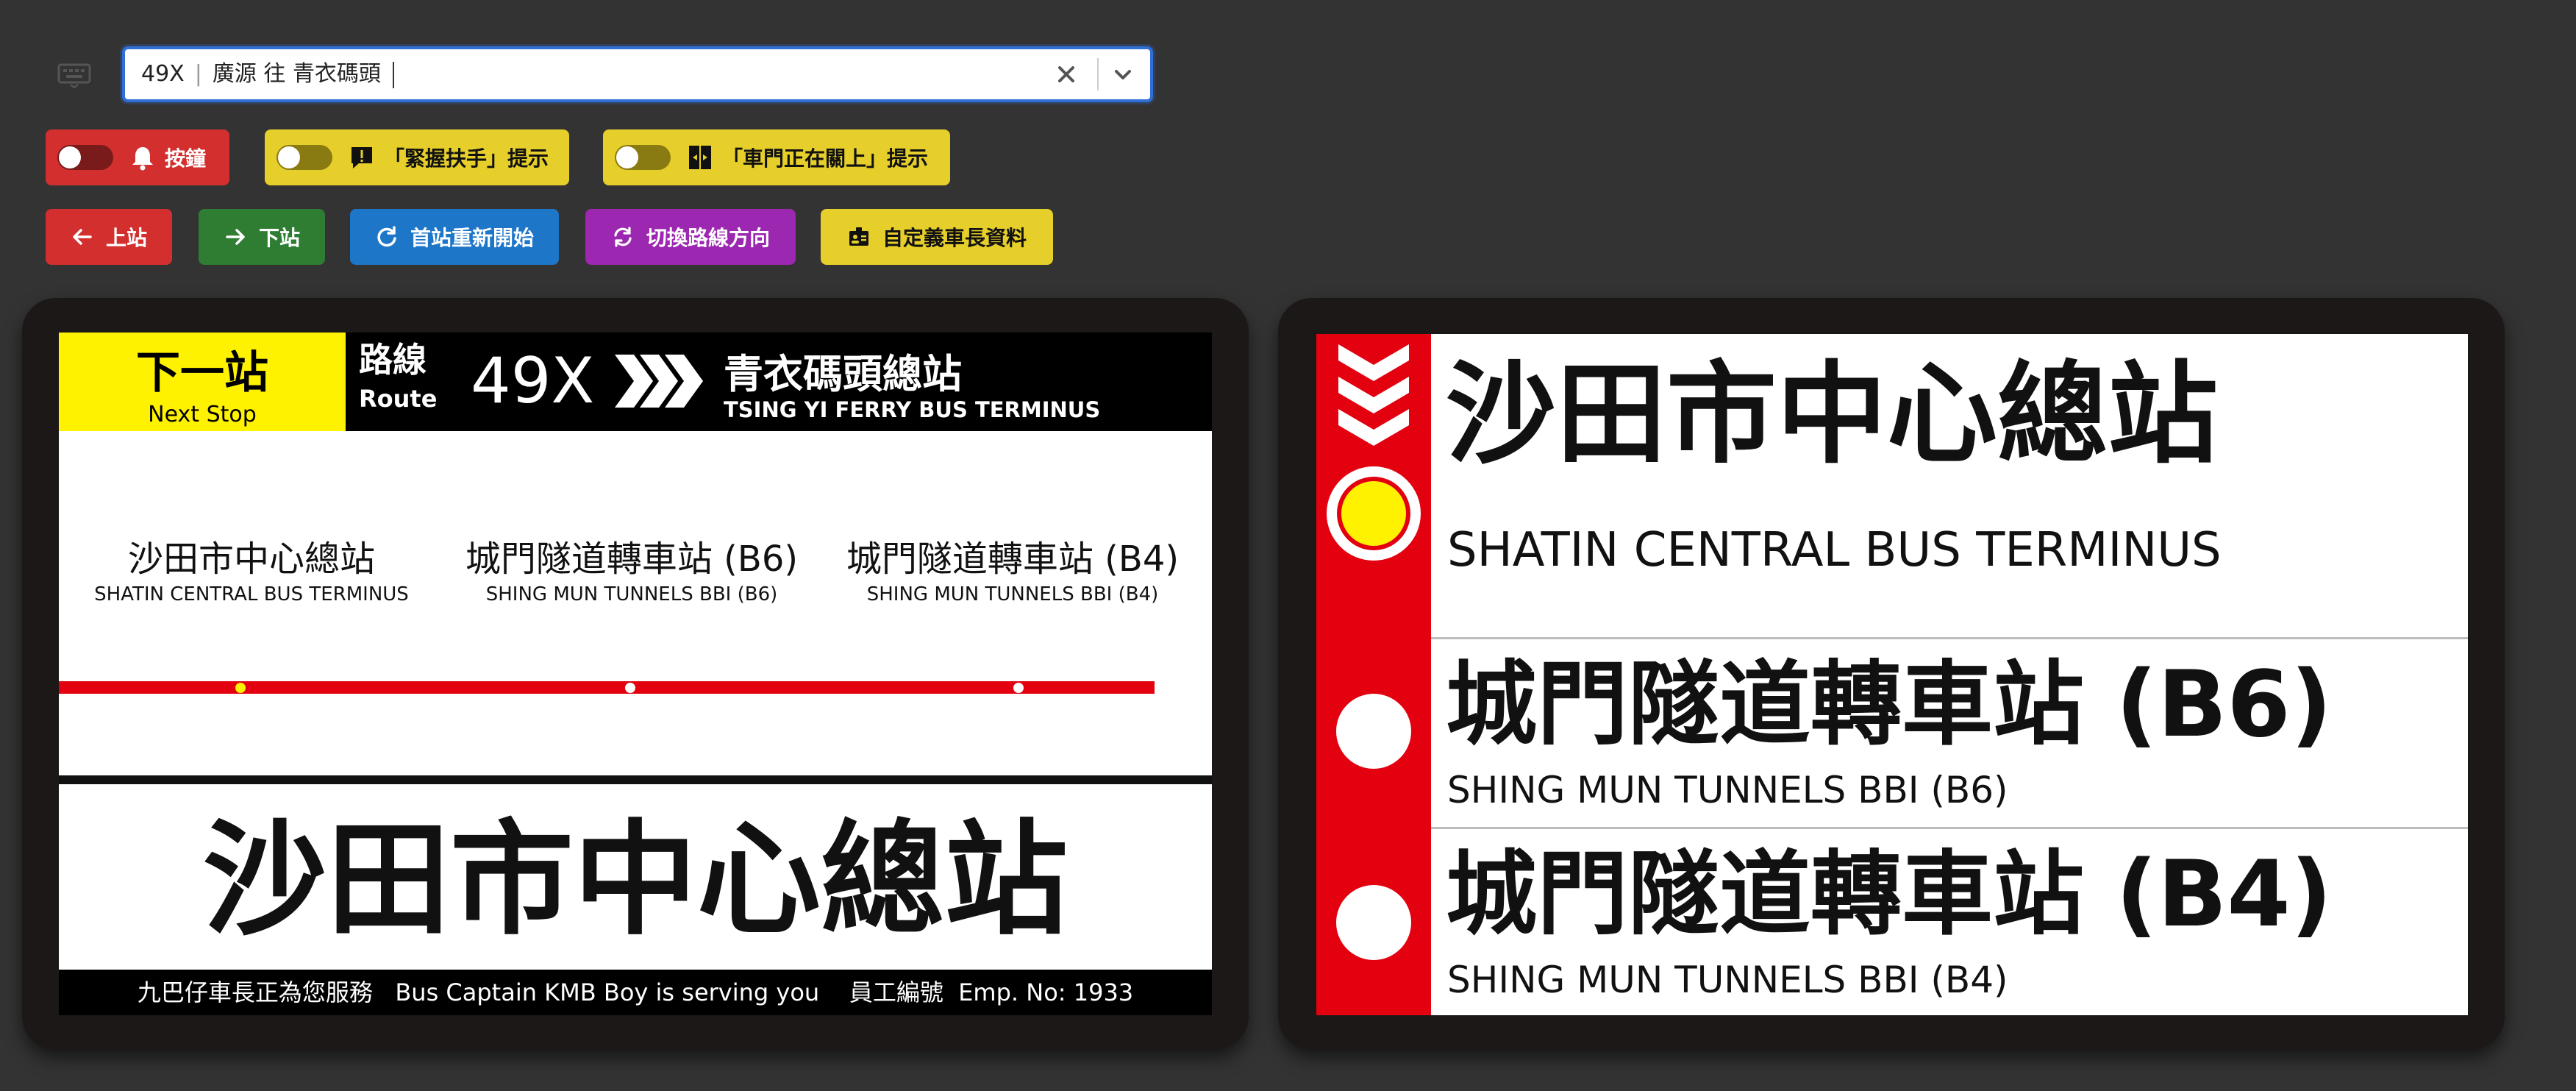 The width and height of the screenshot is (2576, 1091). What do you see at coordinates (623, 237) in the screenshot?
I see `sync-icon` at bounding box center [623, 237].